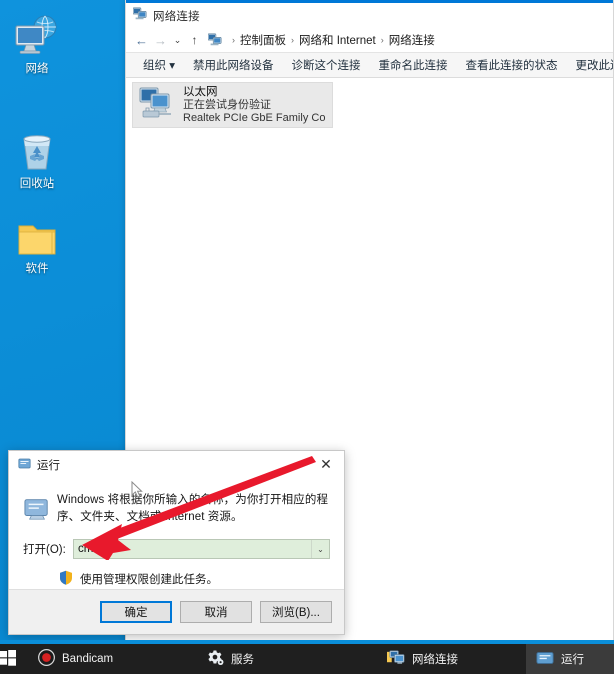  Describe the element at coordinates (88, 659) in the screenshot. I see `taskbar-item-label: Bandicam` at that location.